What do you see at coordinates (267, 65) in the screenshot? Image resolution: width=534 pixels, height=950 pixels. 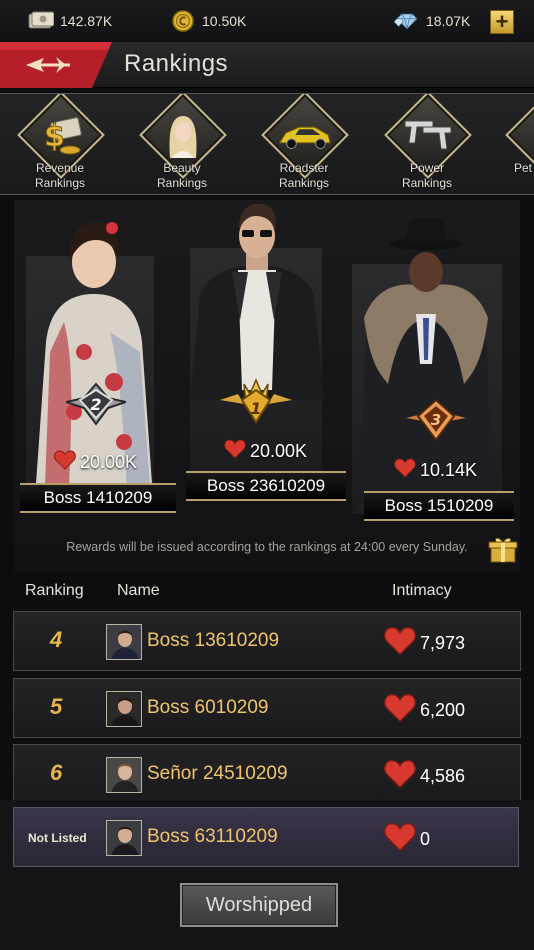 I see `title-bar: Rankings` at bounding box center [267, 65].